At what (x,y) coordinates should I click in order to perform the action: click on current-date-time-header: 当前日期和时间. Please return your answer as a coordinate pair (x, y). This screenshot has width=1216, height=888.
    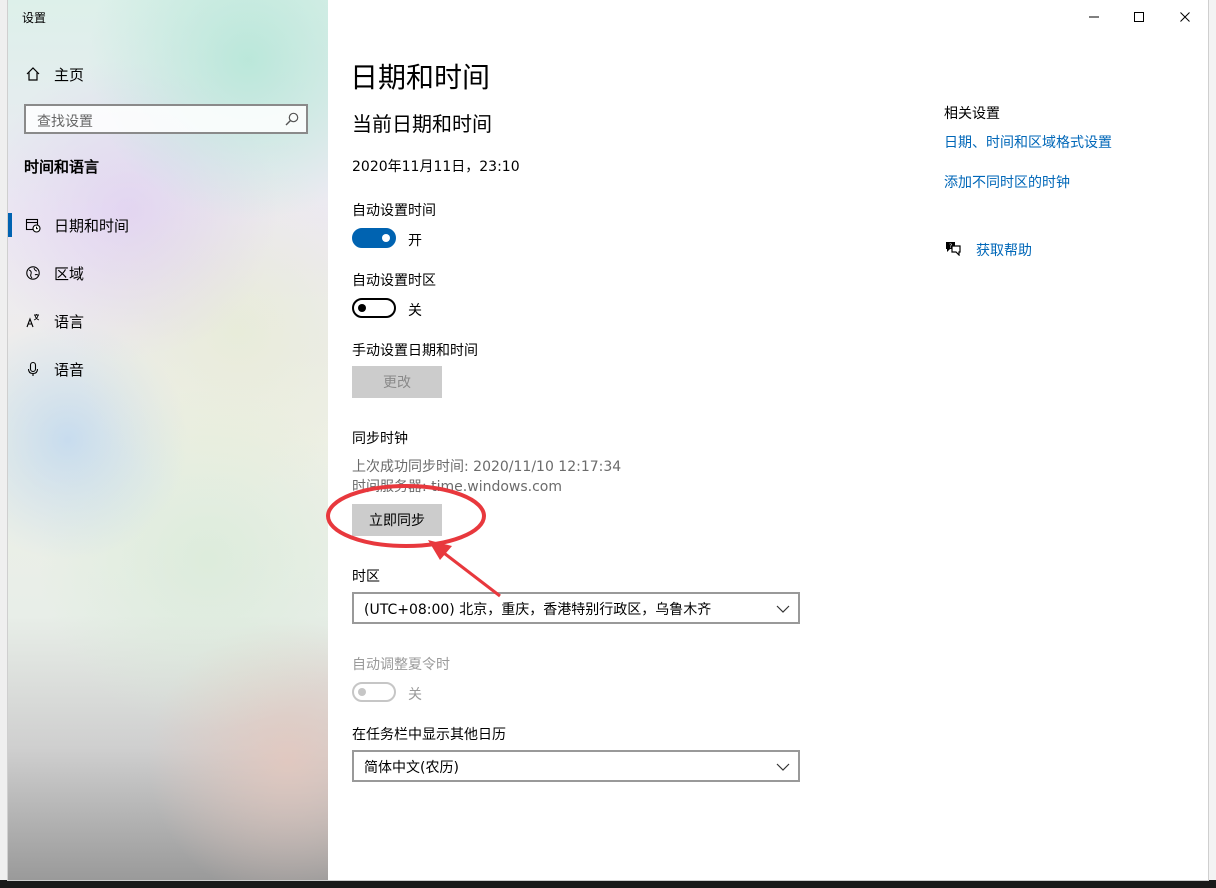
    Looking at the image, I should click on (422, 124).